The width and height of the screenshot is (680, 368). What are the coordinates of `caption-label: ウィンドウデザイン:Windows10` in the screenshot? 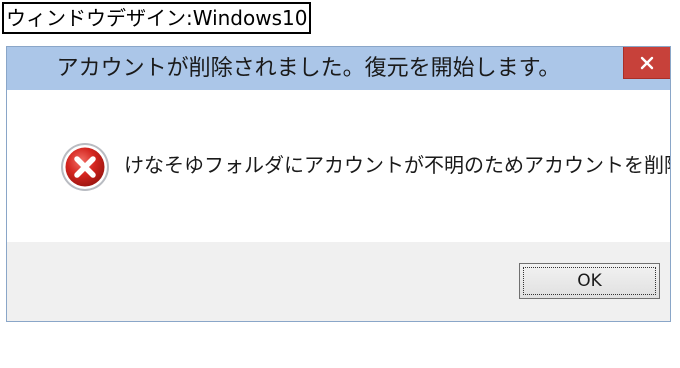 It's located at (157, 18).